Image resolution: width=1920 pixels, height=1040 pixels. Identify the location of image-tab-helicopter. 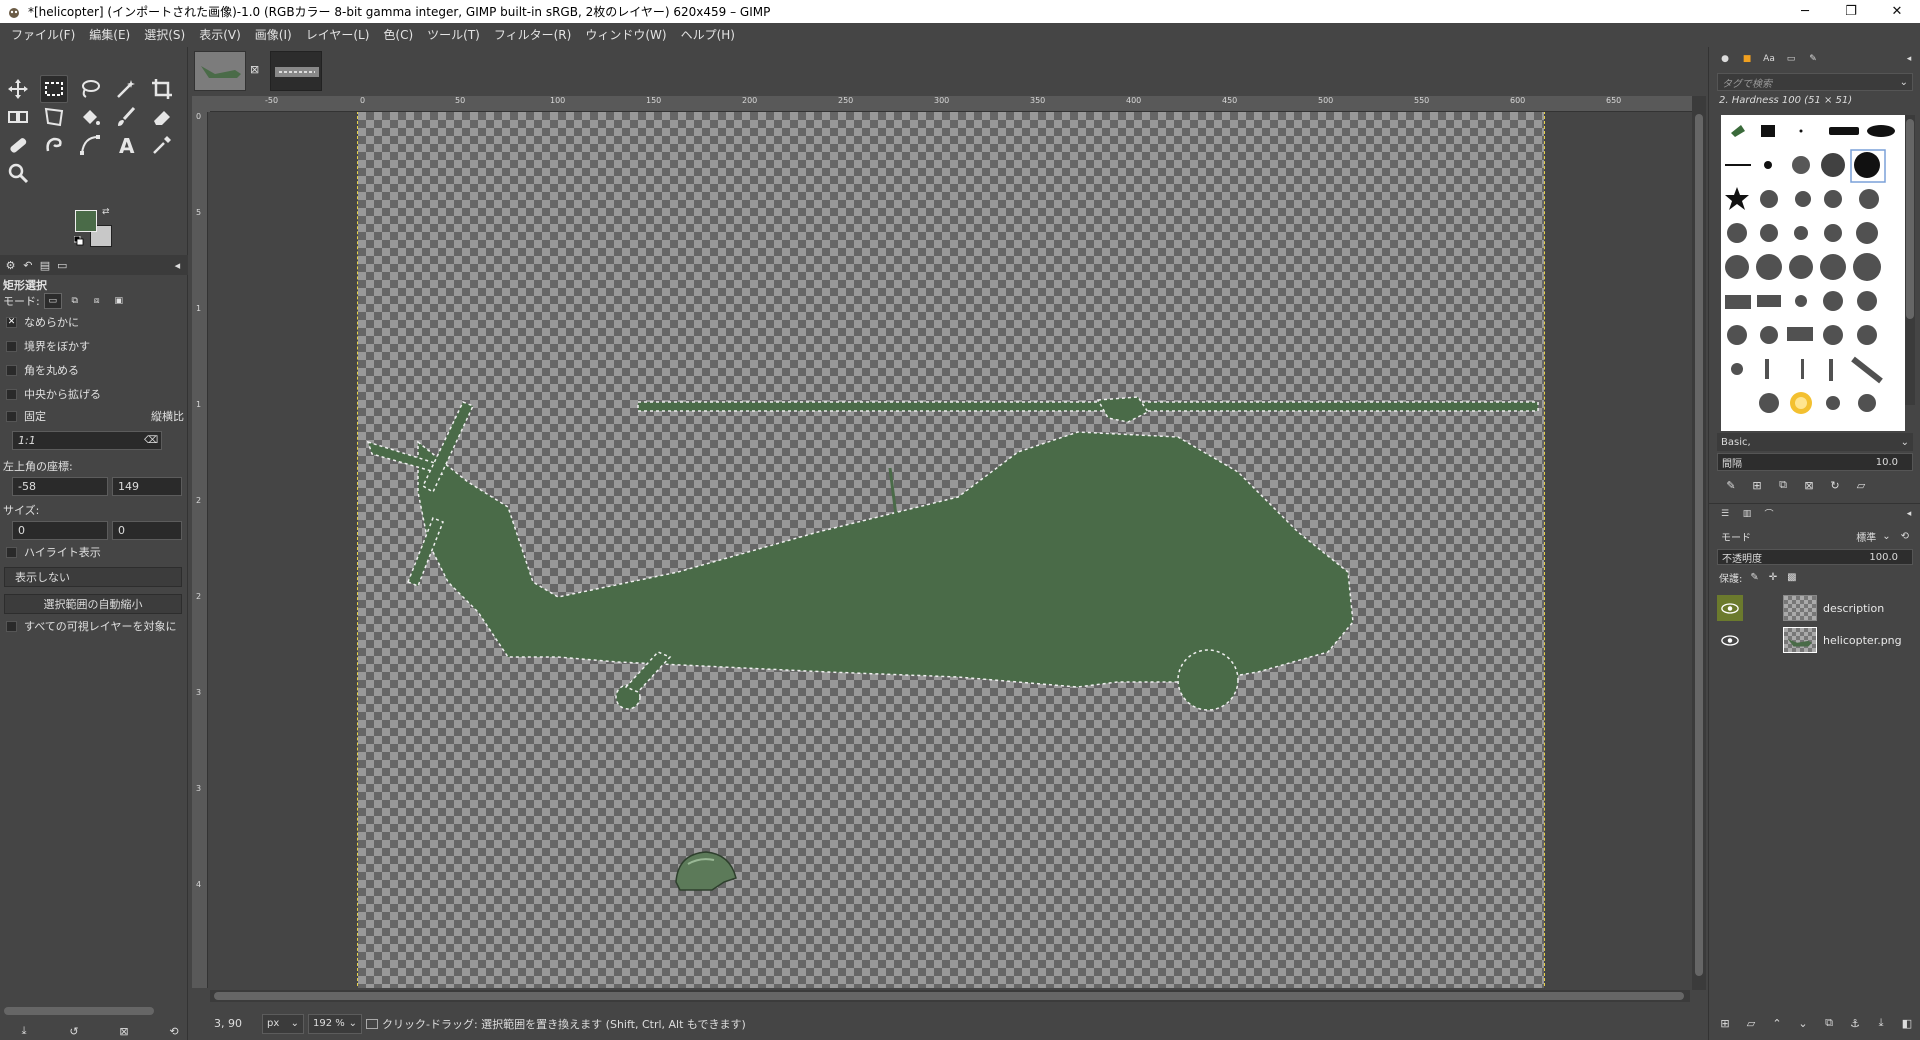
(220, 71).